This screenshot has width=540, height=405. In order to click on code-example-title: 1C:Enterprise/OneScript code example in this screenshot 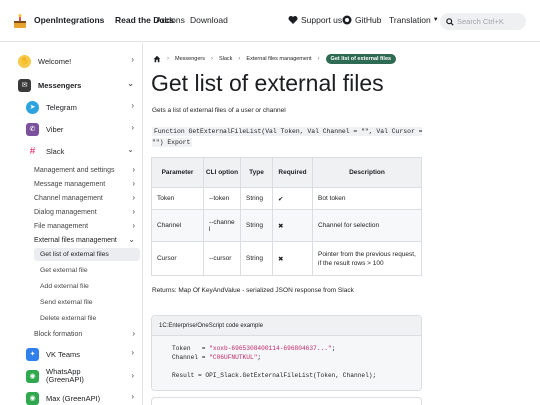, I will do `click(286, 326)`.